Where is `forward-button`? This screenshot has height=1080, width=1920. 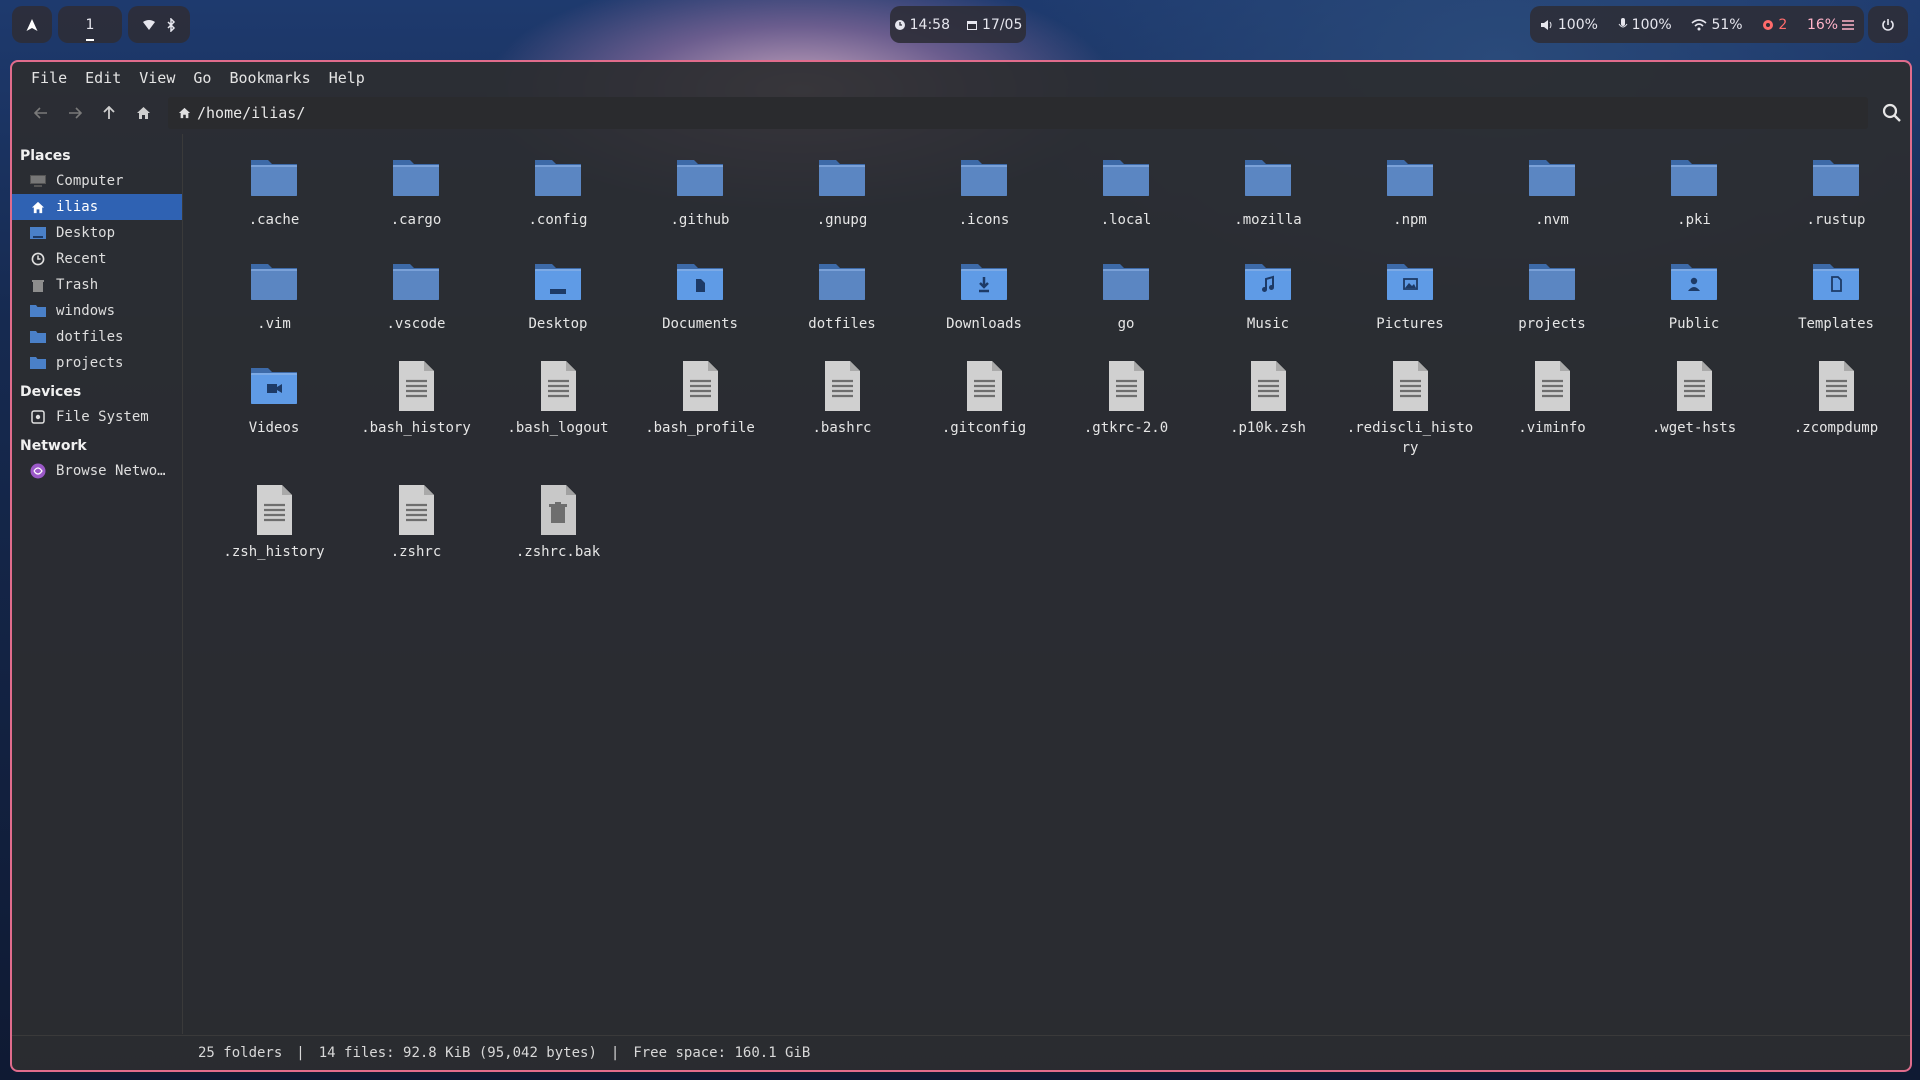
forward-button is located at coordinates (75, 113).